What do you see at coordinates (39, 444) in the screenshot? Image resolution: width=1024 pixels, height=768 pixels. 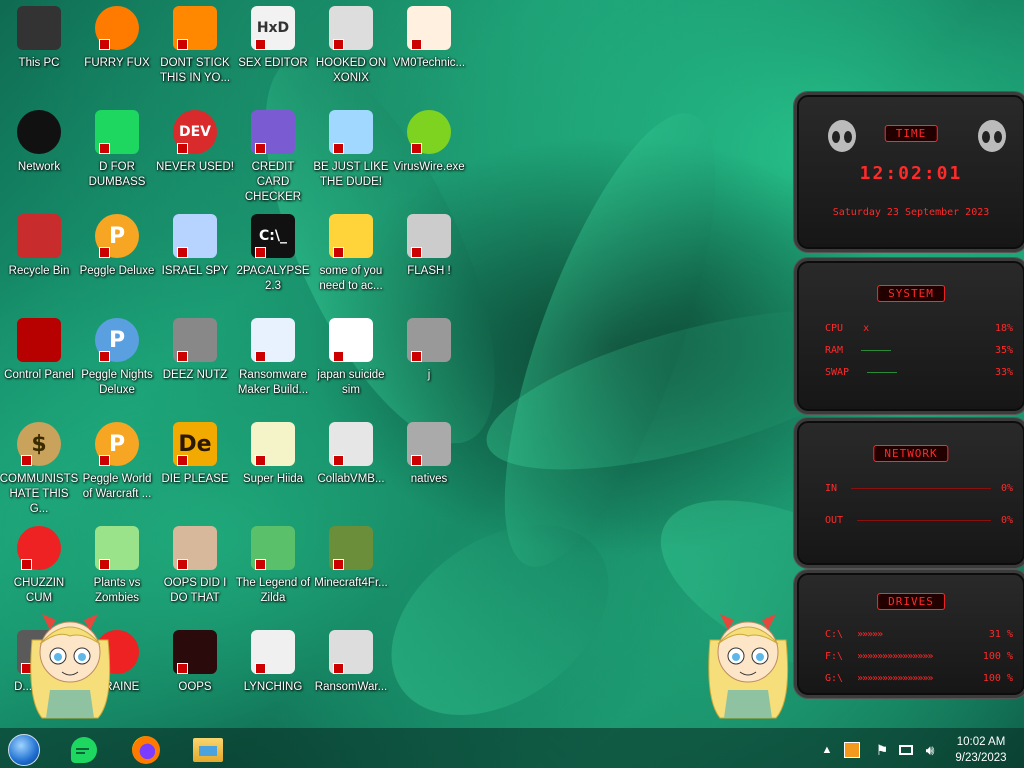 I see `icon-glyph-text: $` at bounding box center [39, 444].